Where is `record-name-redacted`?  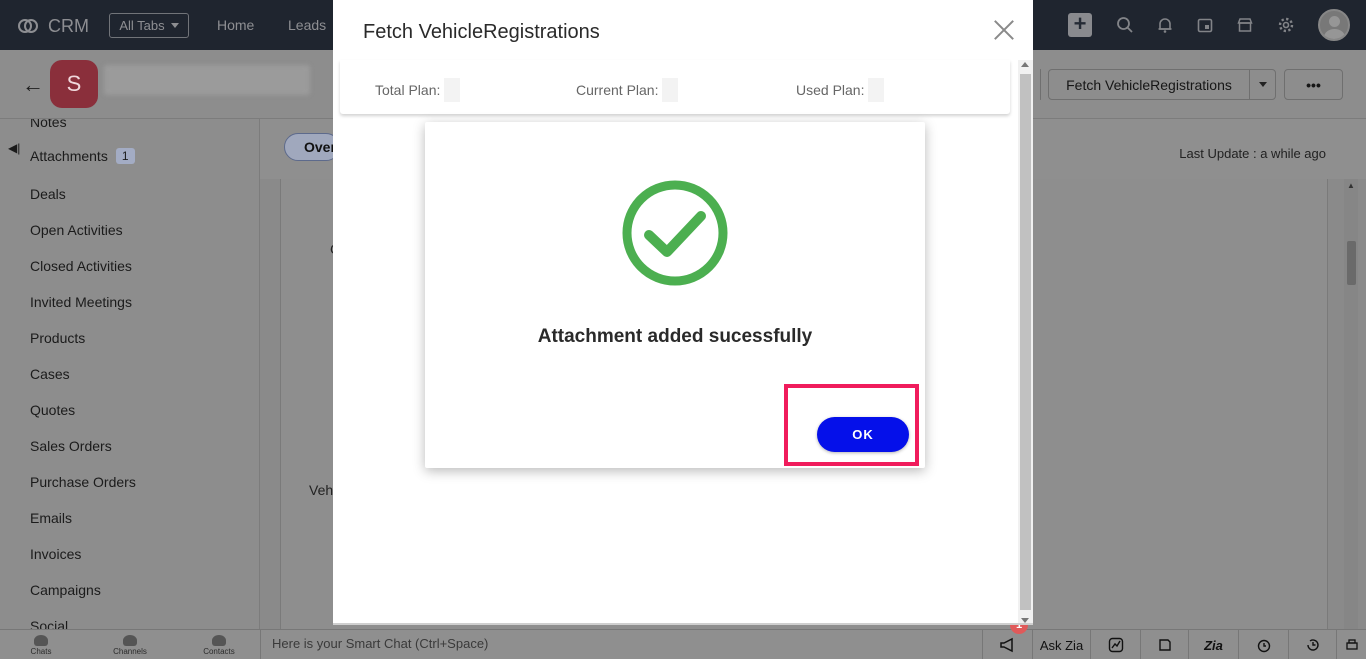
record-name-redacted is located at coordinates (207, 80).